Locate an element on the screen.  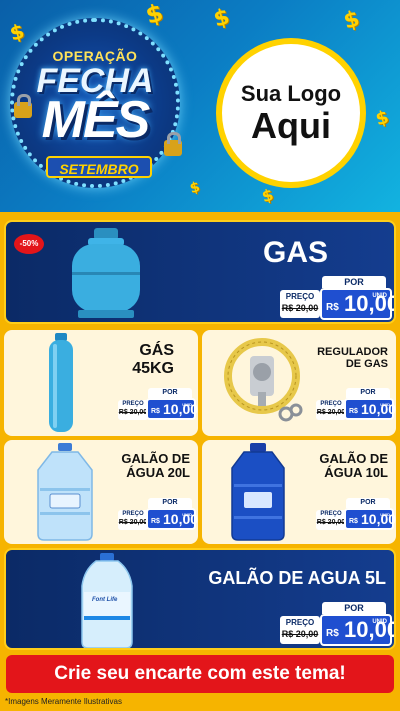
product-title: GALÃO DE ÁGUA 10L is located at coordinates (353, 466).